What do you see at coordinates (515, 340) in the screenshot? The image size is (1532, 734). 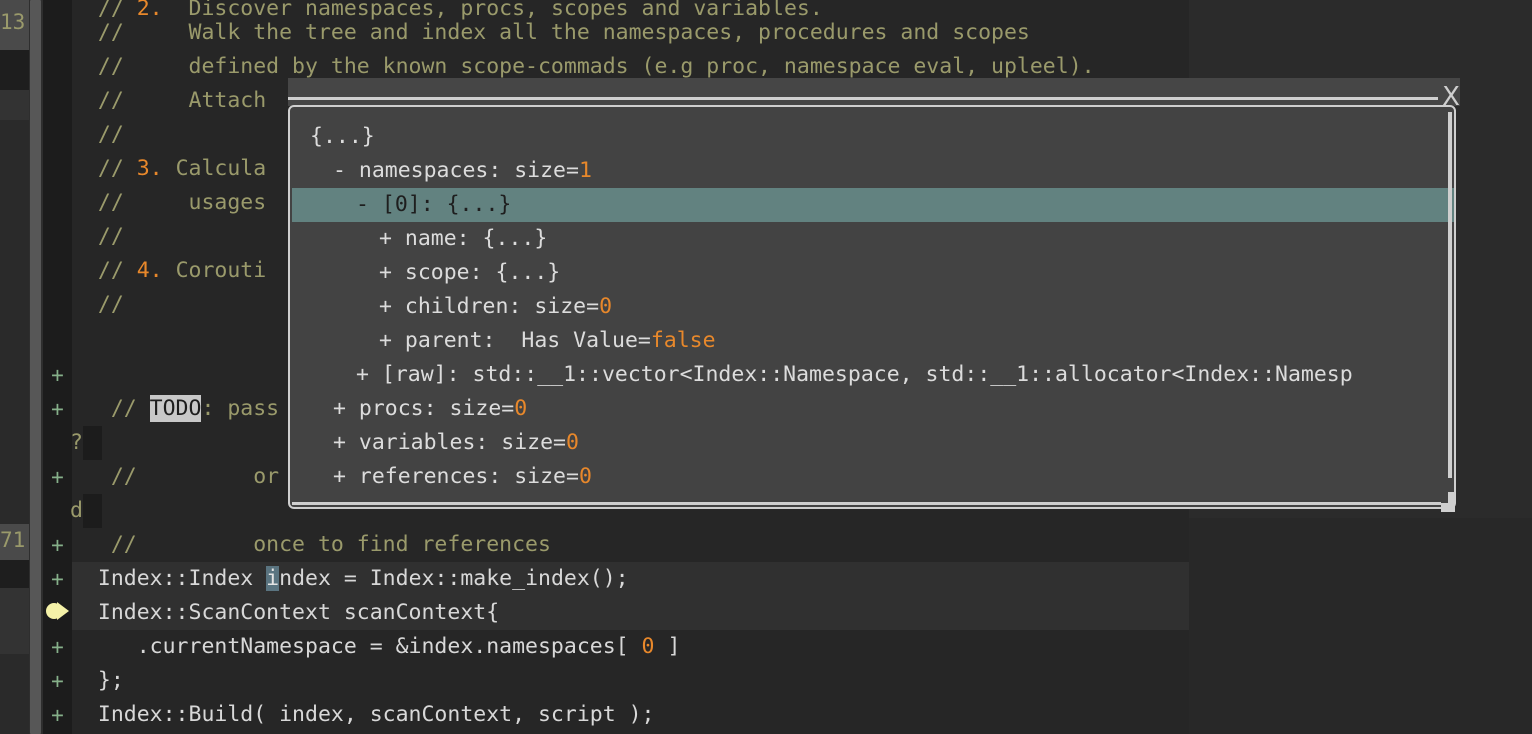 I see `inspector-row-label: + parent: Has Value=` at bounding box center [515, 340].